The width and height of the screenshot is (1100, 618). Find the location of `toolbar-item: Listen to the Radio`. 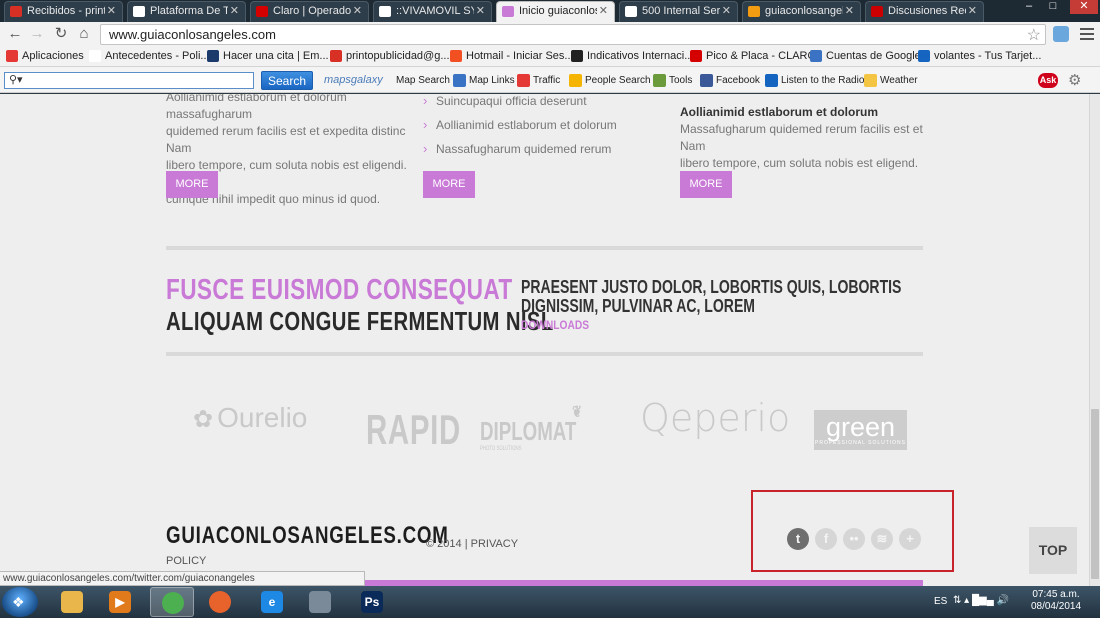

toolbar-item: Listen to the Radio is located at coordinates (815, 80).